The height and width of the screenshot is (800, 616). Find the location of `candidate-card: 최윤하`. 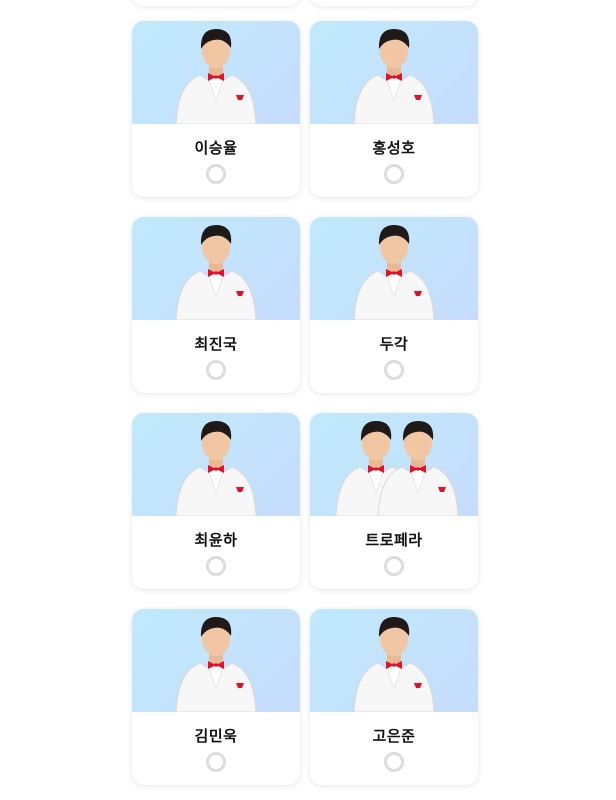

candidate-card: 최윤하 is located at coordinates (216, 501).